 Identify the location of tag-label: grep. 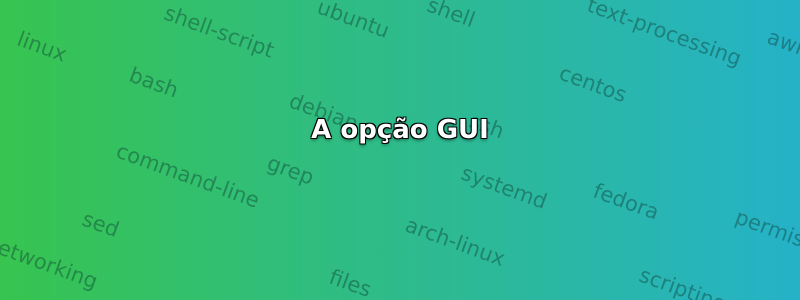
(291, 170).